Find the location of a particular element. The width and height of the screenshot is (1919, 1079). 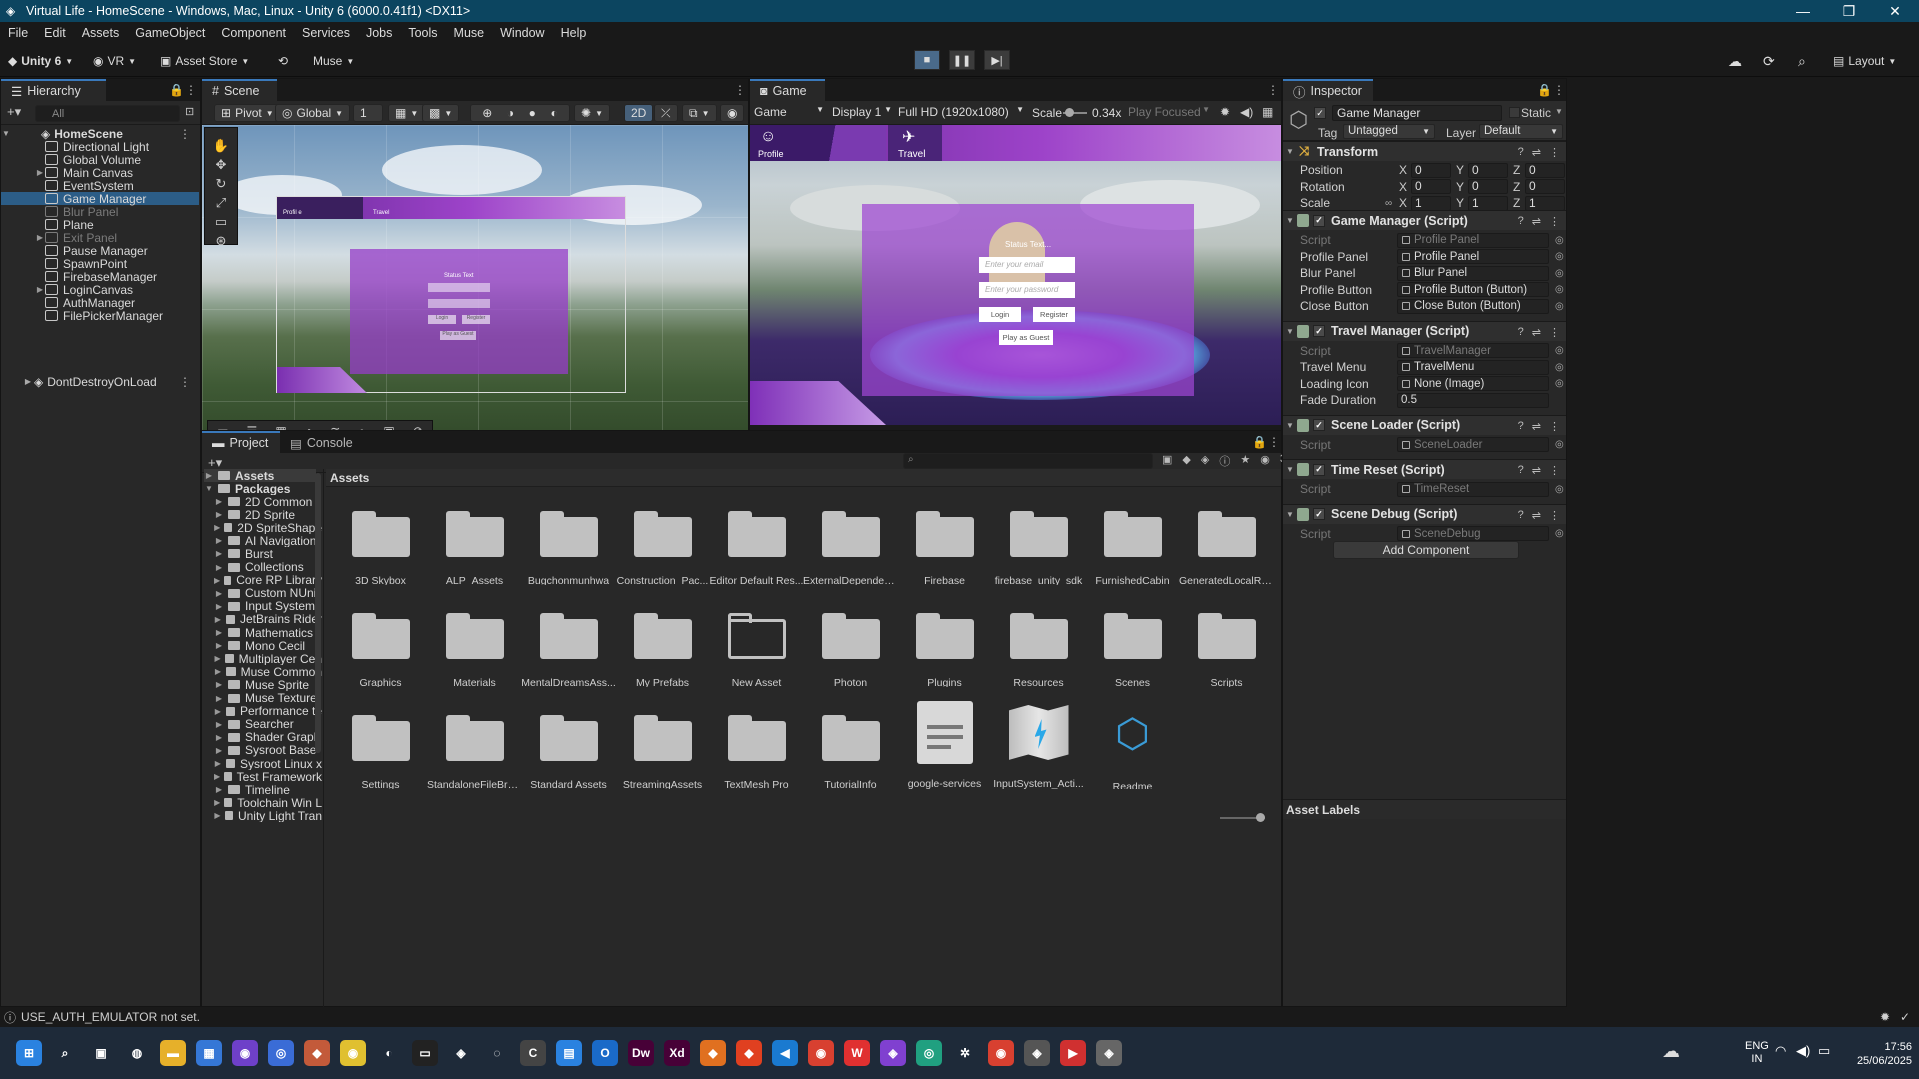

file-explorer-icon: ▬ is located at coordinates (173, 1053).